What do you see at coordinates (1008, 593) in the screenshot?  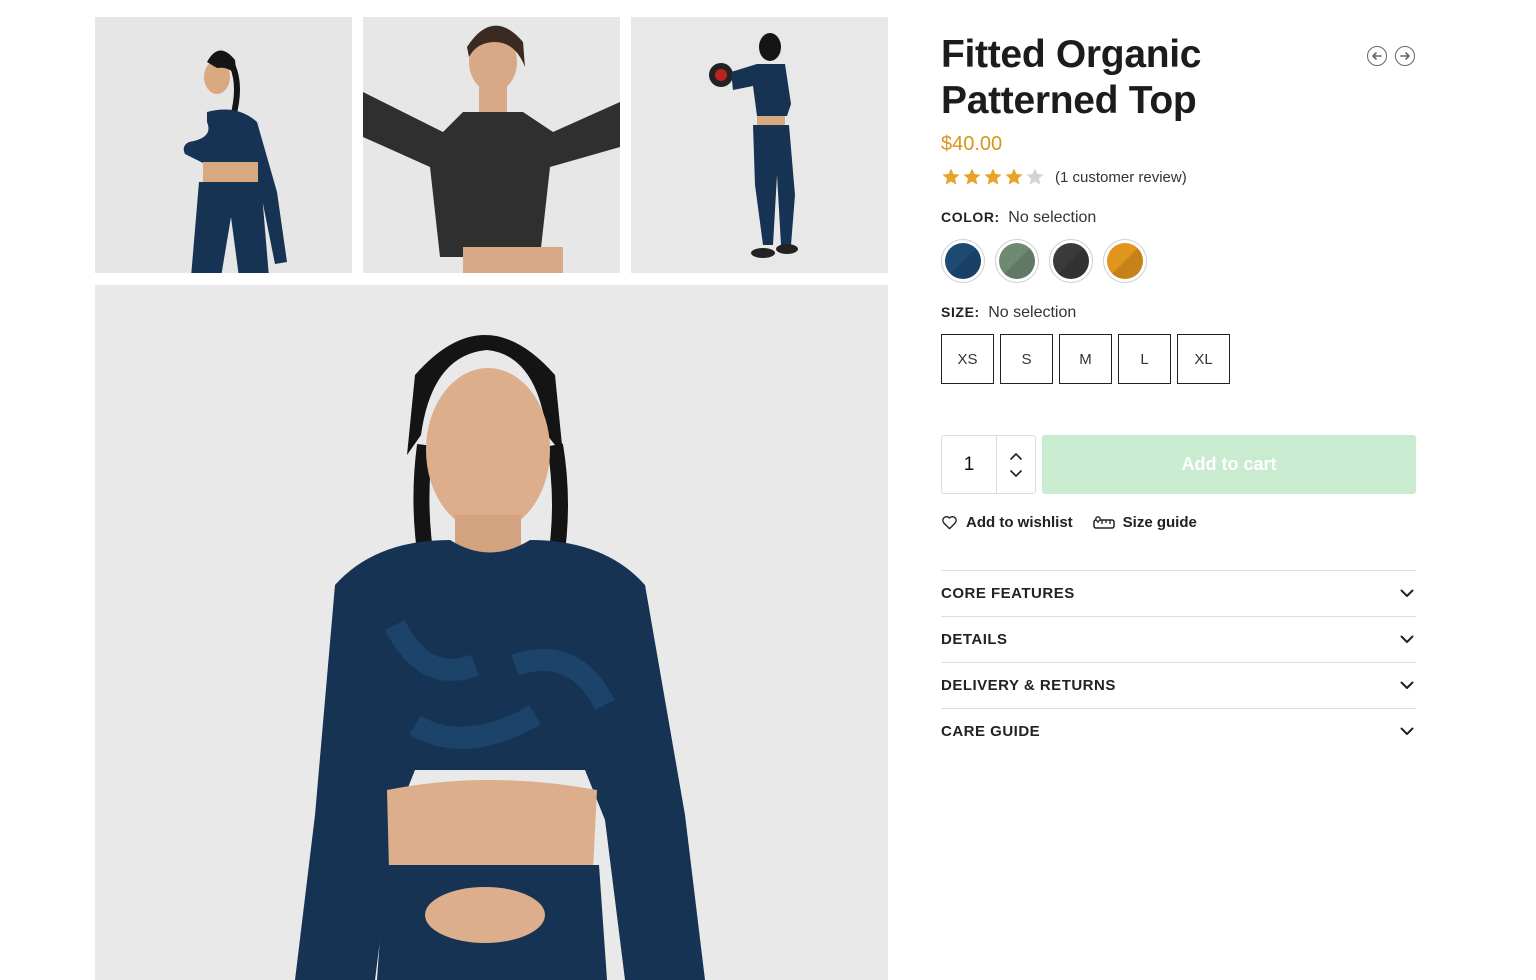 I see `accordion-title: CORE FEATURES` at bounding box center [1008, 593].